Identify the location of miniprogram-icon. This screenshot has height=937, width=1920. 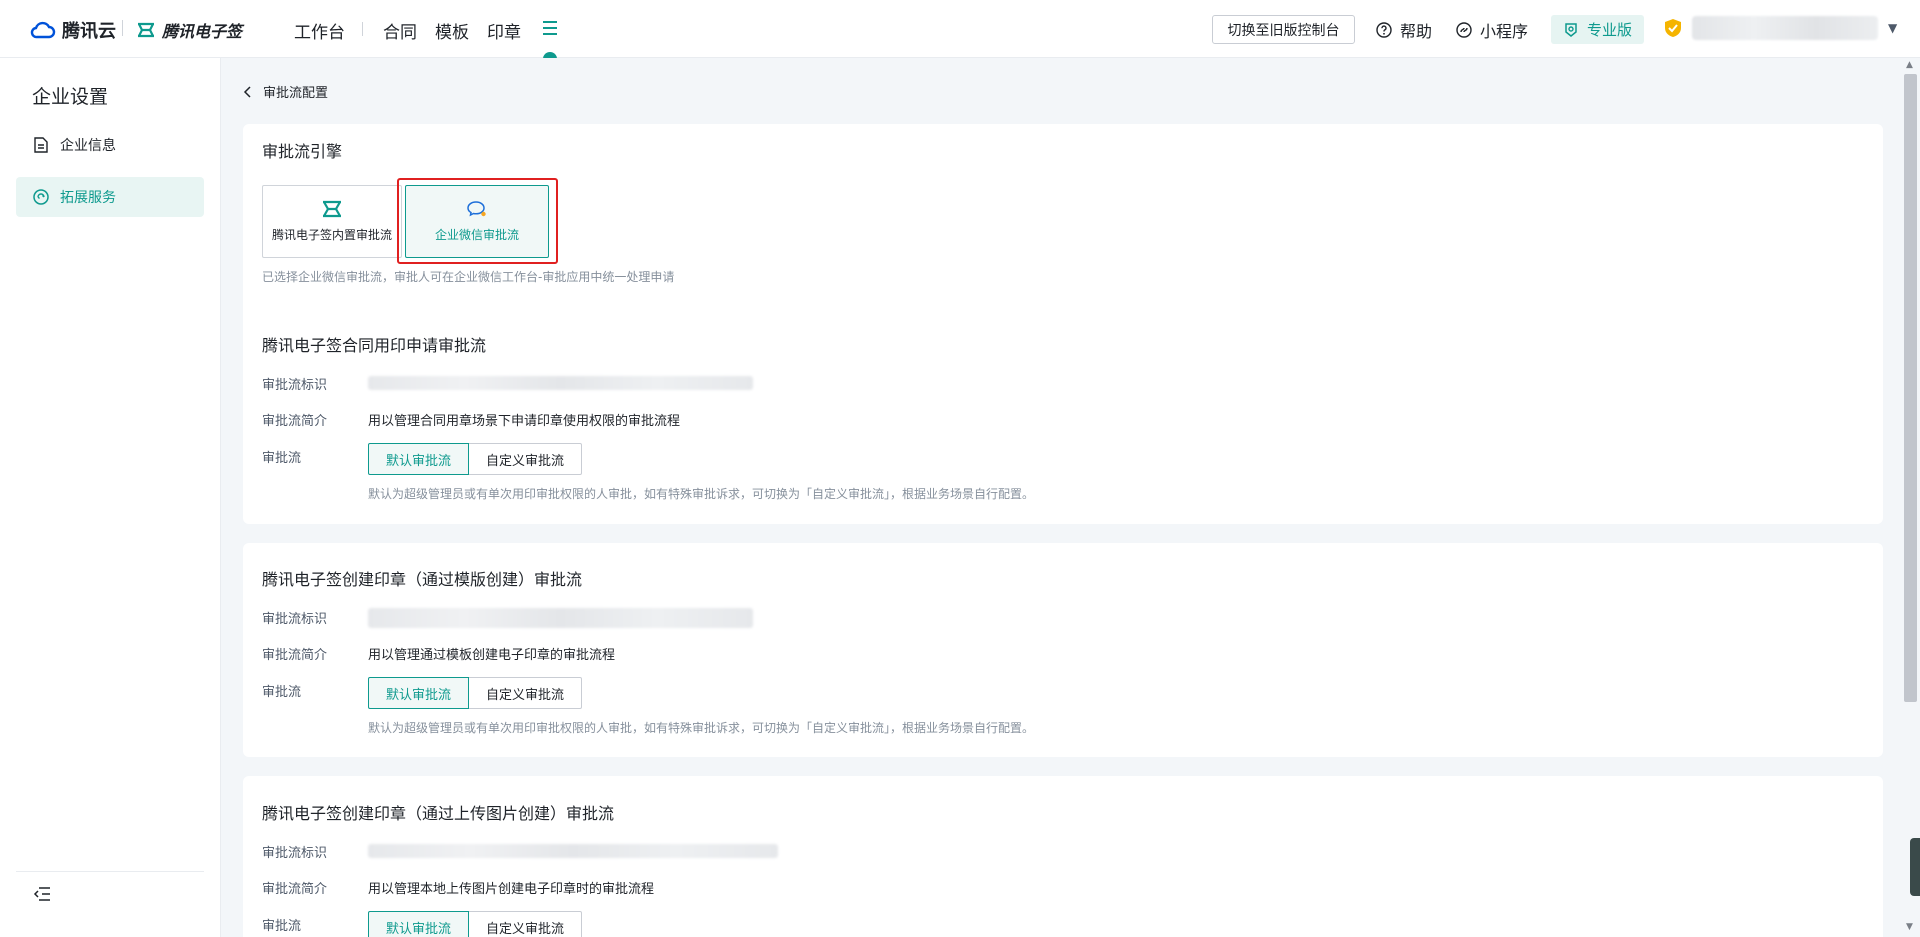
(1464, 30).